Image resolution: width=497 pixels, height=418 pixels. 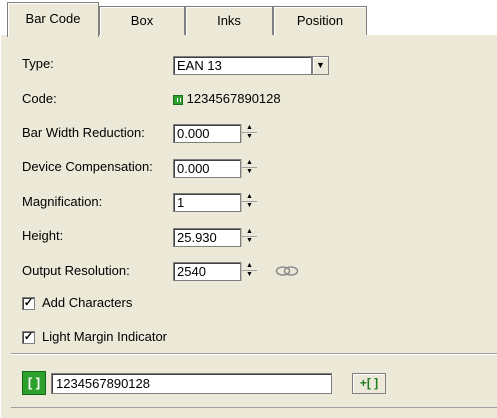 I want to click on add-barcode-button: +[ ], so click(x=369, y=383).